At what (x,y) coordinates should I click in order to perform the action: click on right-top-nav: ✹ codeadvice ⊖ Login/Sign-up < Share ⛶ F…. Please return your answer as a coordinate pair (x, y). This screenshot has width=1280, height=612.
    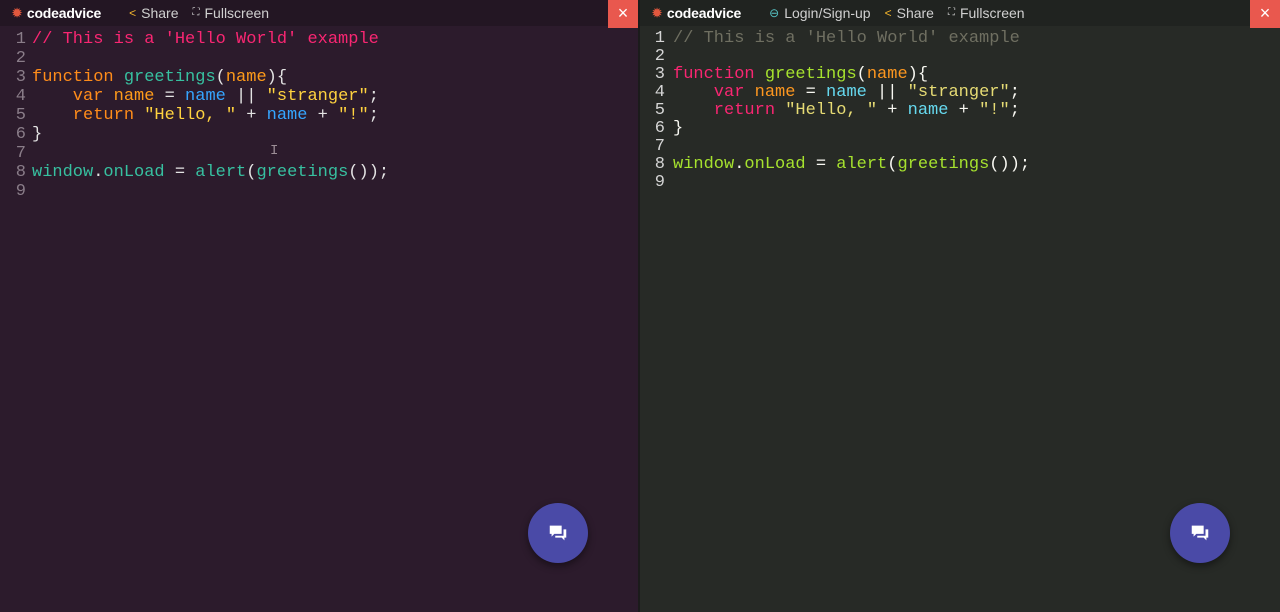
    Looking at the image, I should click on (960, 14).